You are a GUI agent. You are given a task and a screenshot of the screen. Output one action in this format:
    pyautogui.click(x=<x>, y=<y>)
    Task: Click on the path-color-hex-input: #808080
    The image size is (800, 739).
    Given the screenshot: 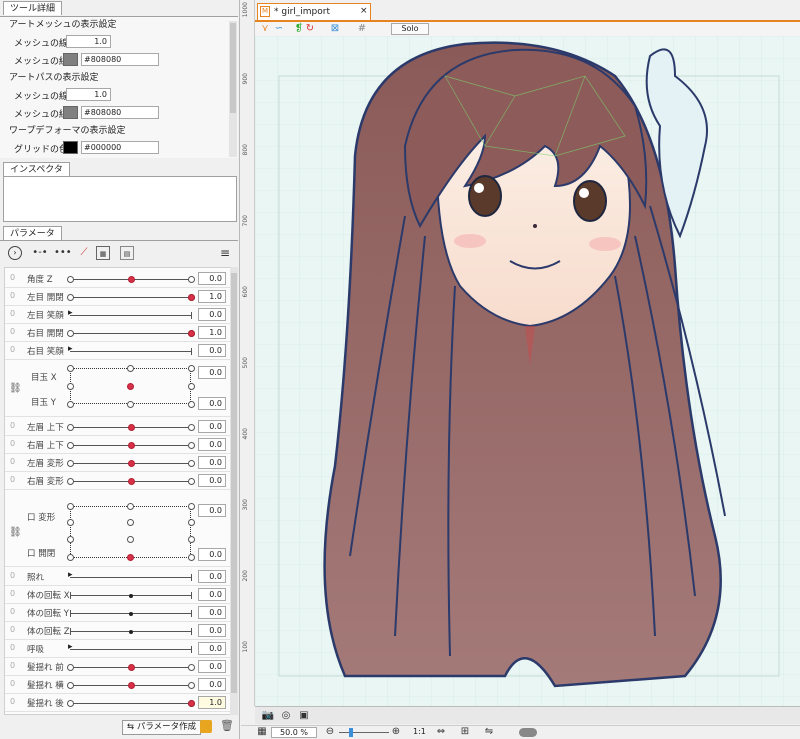 What is the action you would take?
    pyautogui.click(x=120, y=112)
    